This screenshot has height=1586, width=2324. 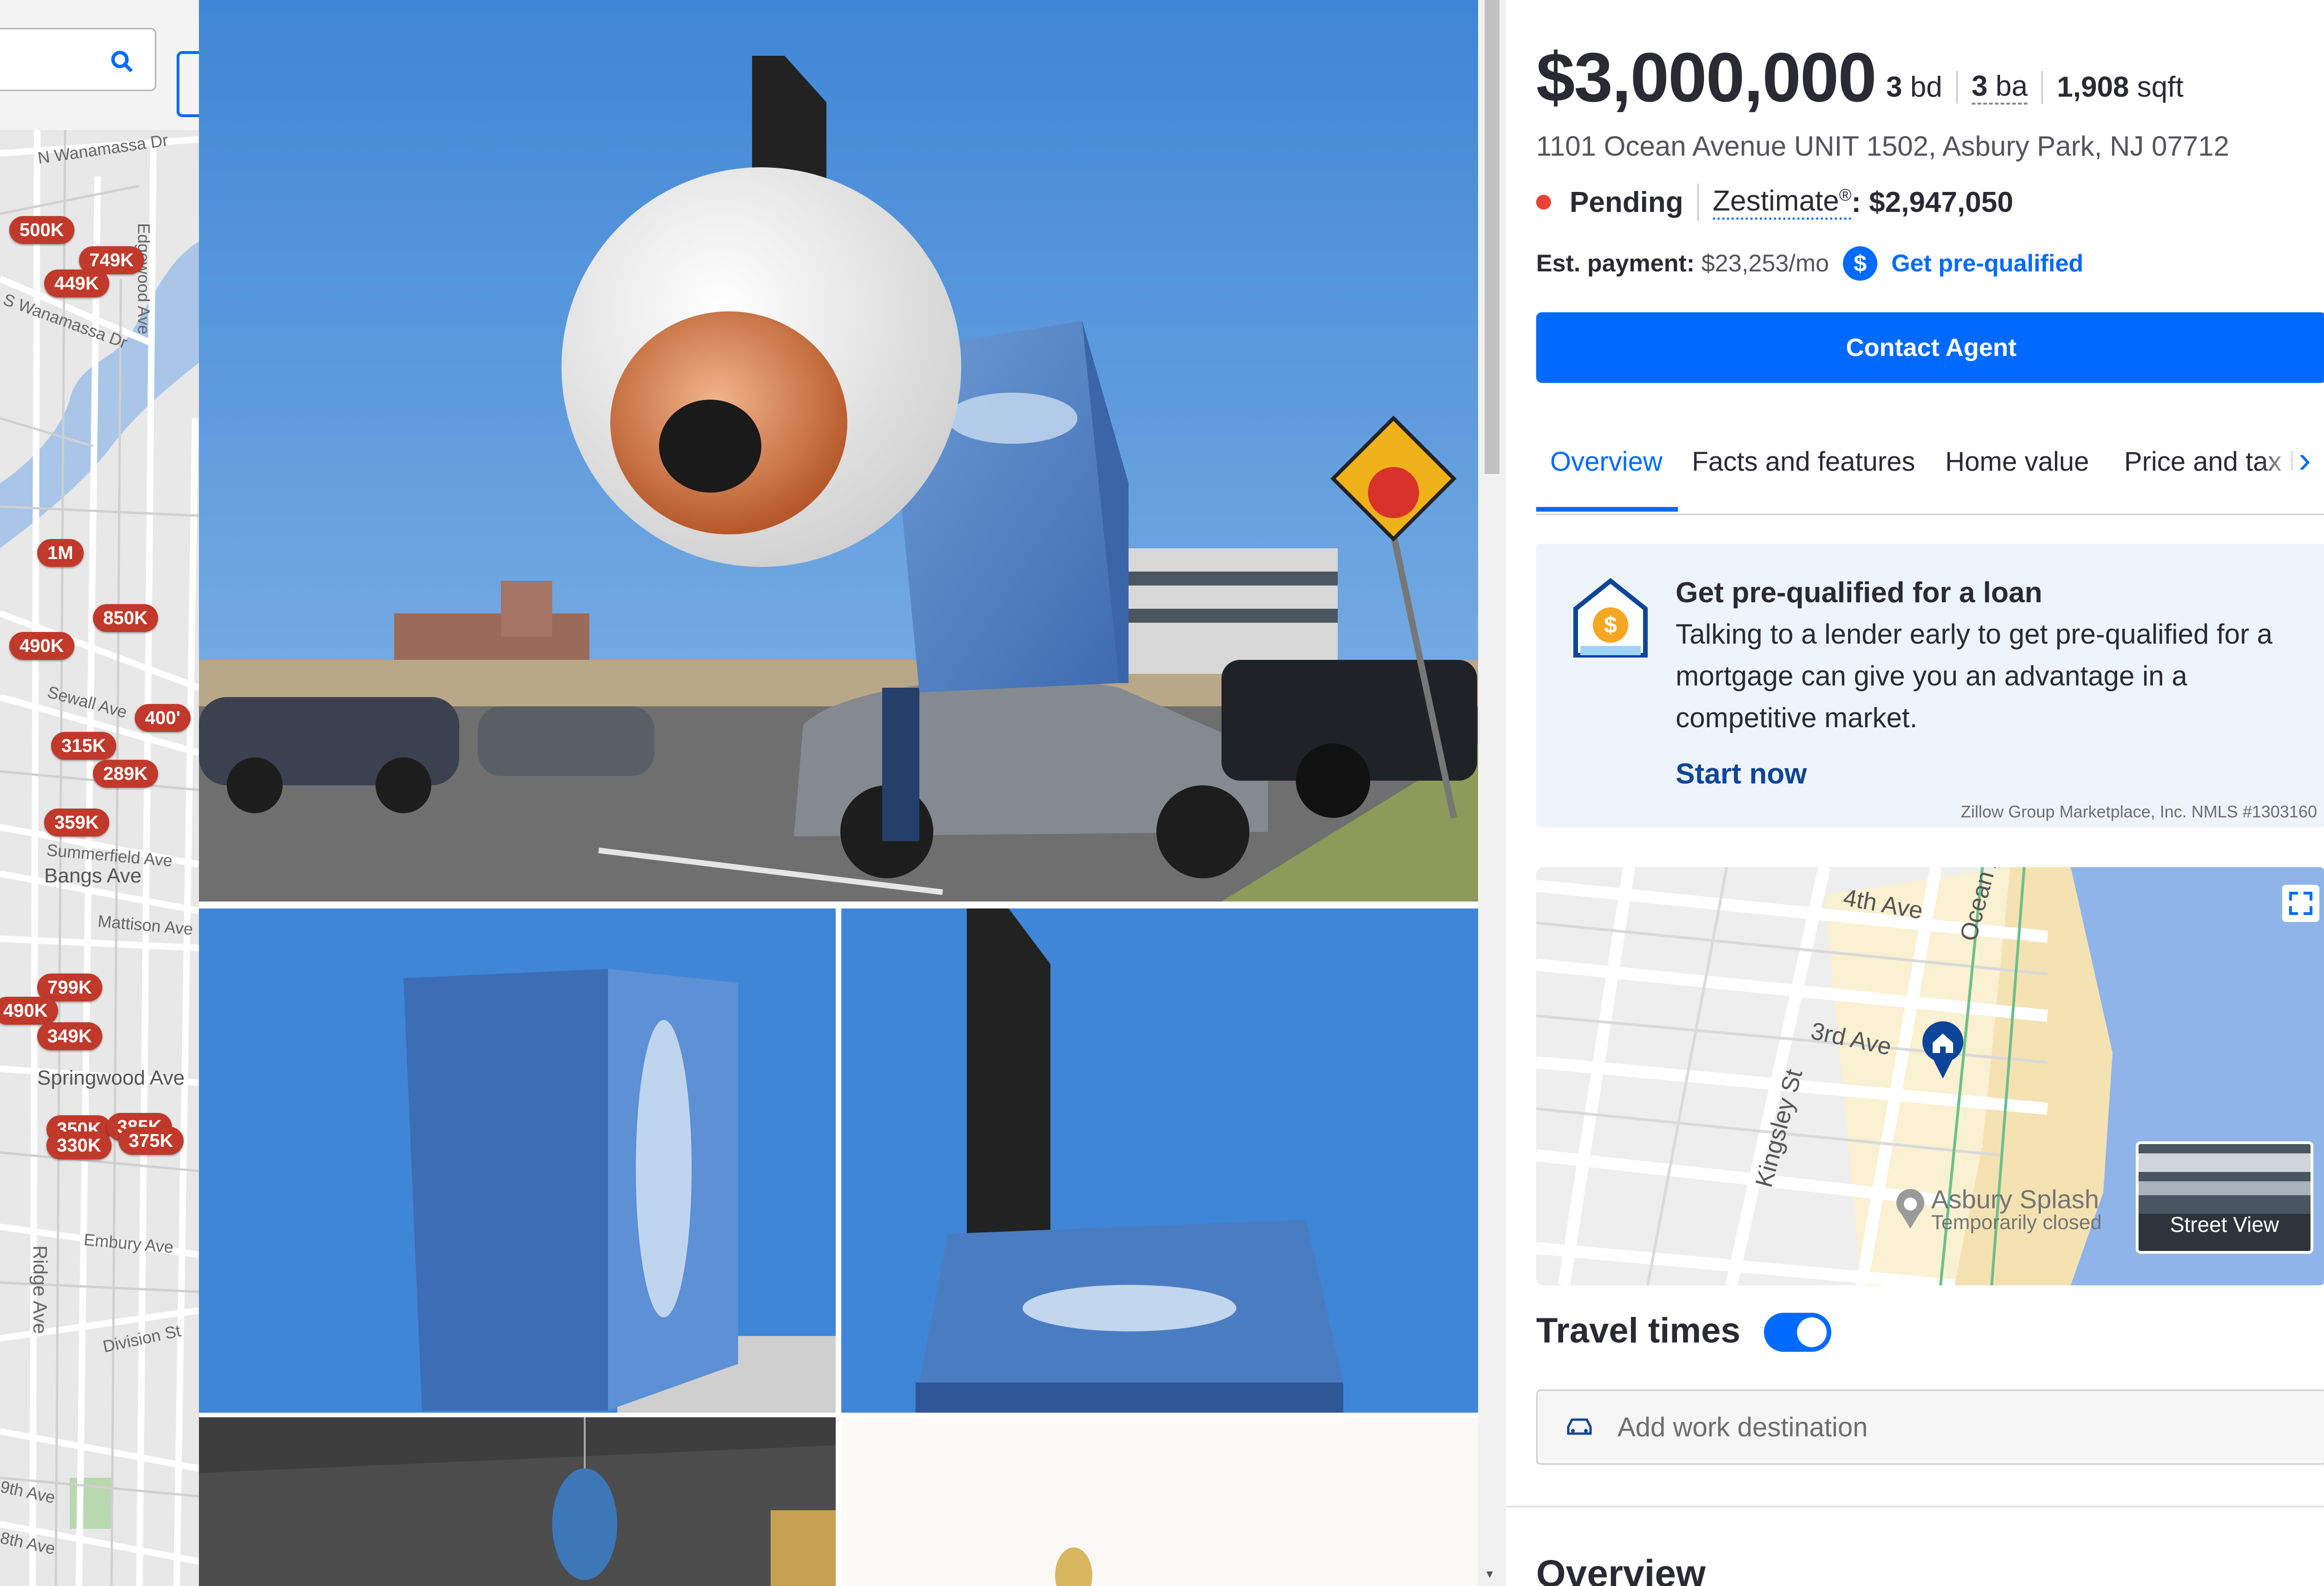 I want to click on street-label: Edgewood Ave, so click(x=143, y=279).